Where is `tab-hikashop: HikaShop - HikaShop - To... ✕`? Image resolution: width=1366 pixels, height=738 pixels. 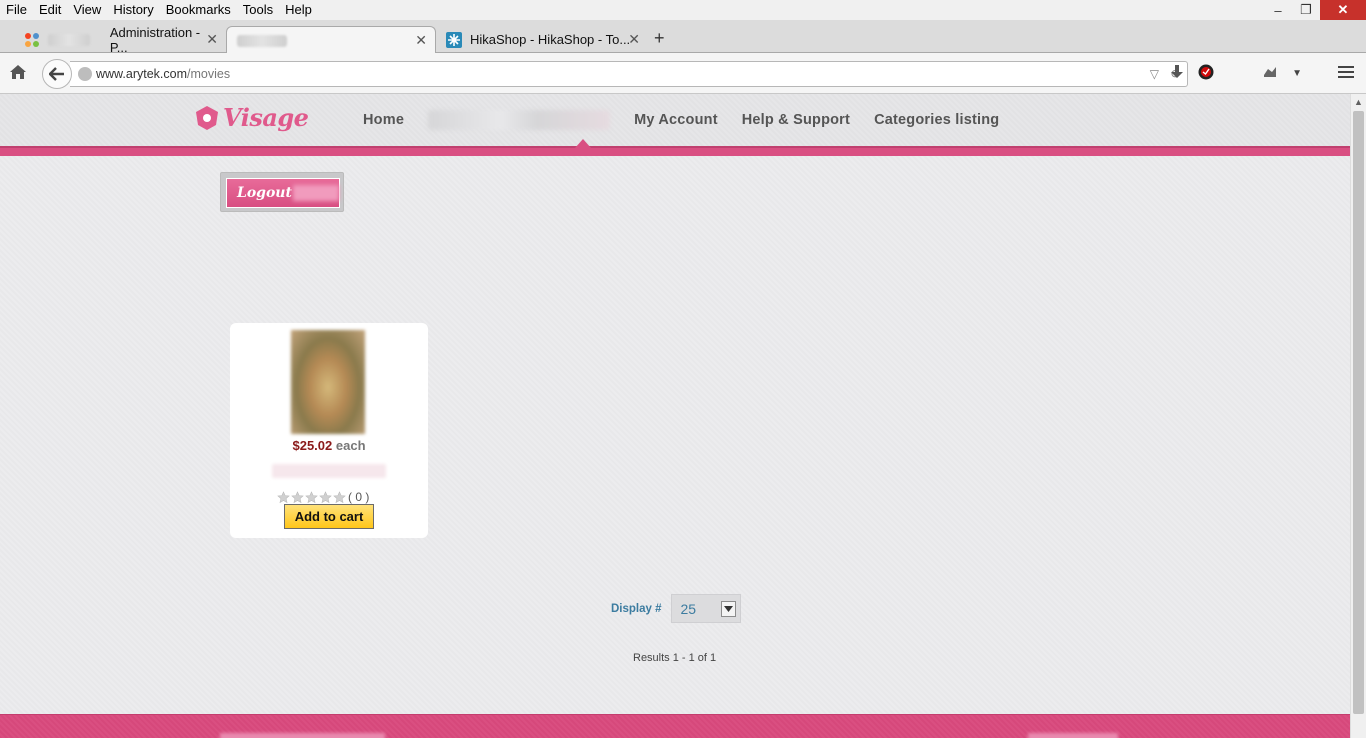 tab-hikashop: HikaShop - HikaShop - To... ✕ is located at coordinates (542, 39).